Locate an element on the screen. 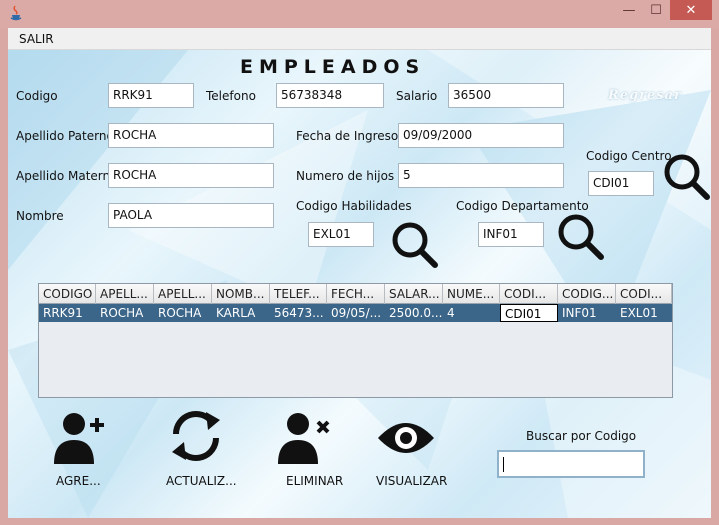 The height and width of the screenshot is (525, 719). codigo-departamento-label: Codigo Departamento is located at coordinates (522, 206).